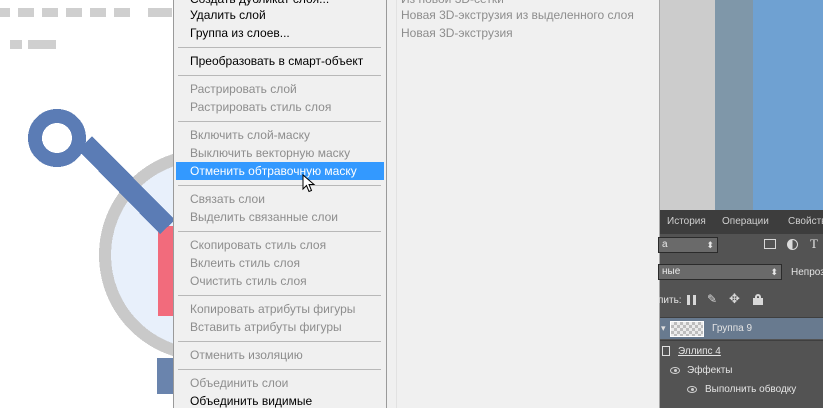 Image resolution: width=823 pixels, height=408 pixels. Describe the element at coordinates (663, 328) in the screenshot. I see `collapse-arrow-icon: ▾` at that location.